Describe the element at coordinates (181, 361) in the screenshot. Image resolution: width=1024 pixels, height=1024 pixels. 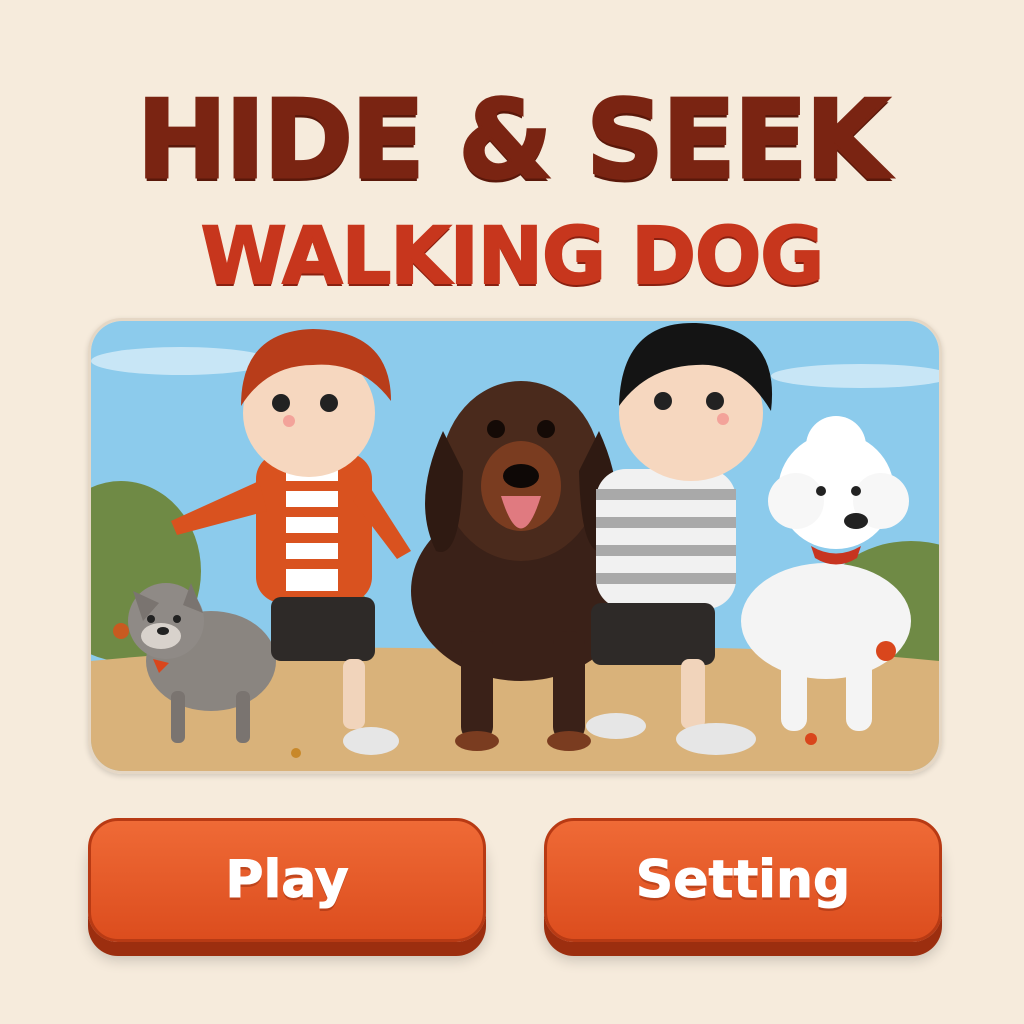
I see `cloud` at that location.